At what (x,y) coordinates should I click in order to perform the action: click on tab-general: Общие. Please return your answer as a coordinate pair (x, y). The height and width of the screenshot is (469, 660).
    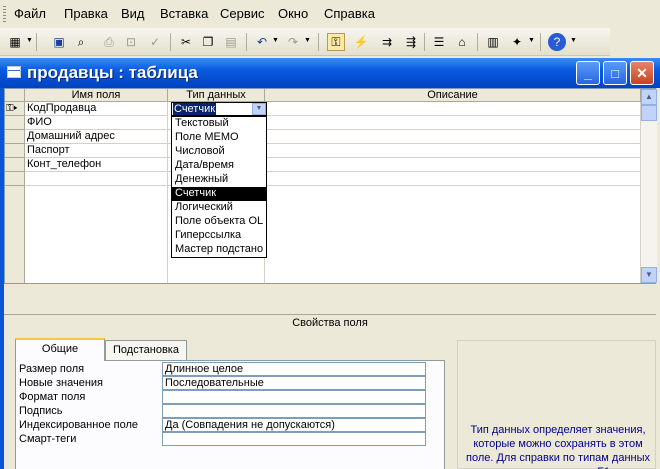
    Looking at the image, I should click on (60, 349).